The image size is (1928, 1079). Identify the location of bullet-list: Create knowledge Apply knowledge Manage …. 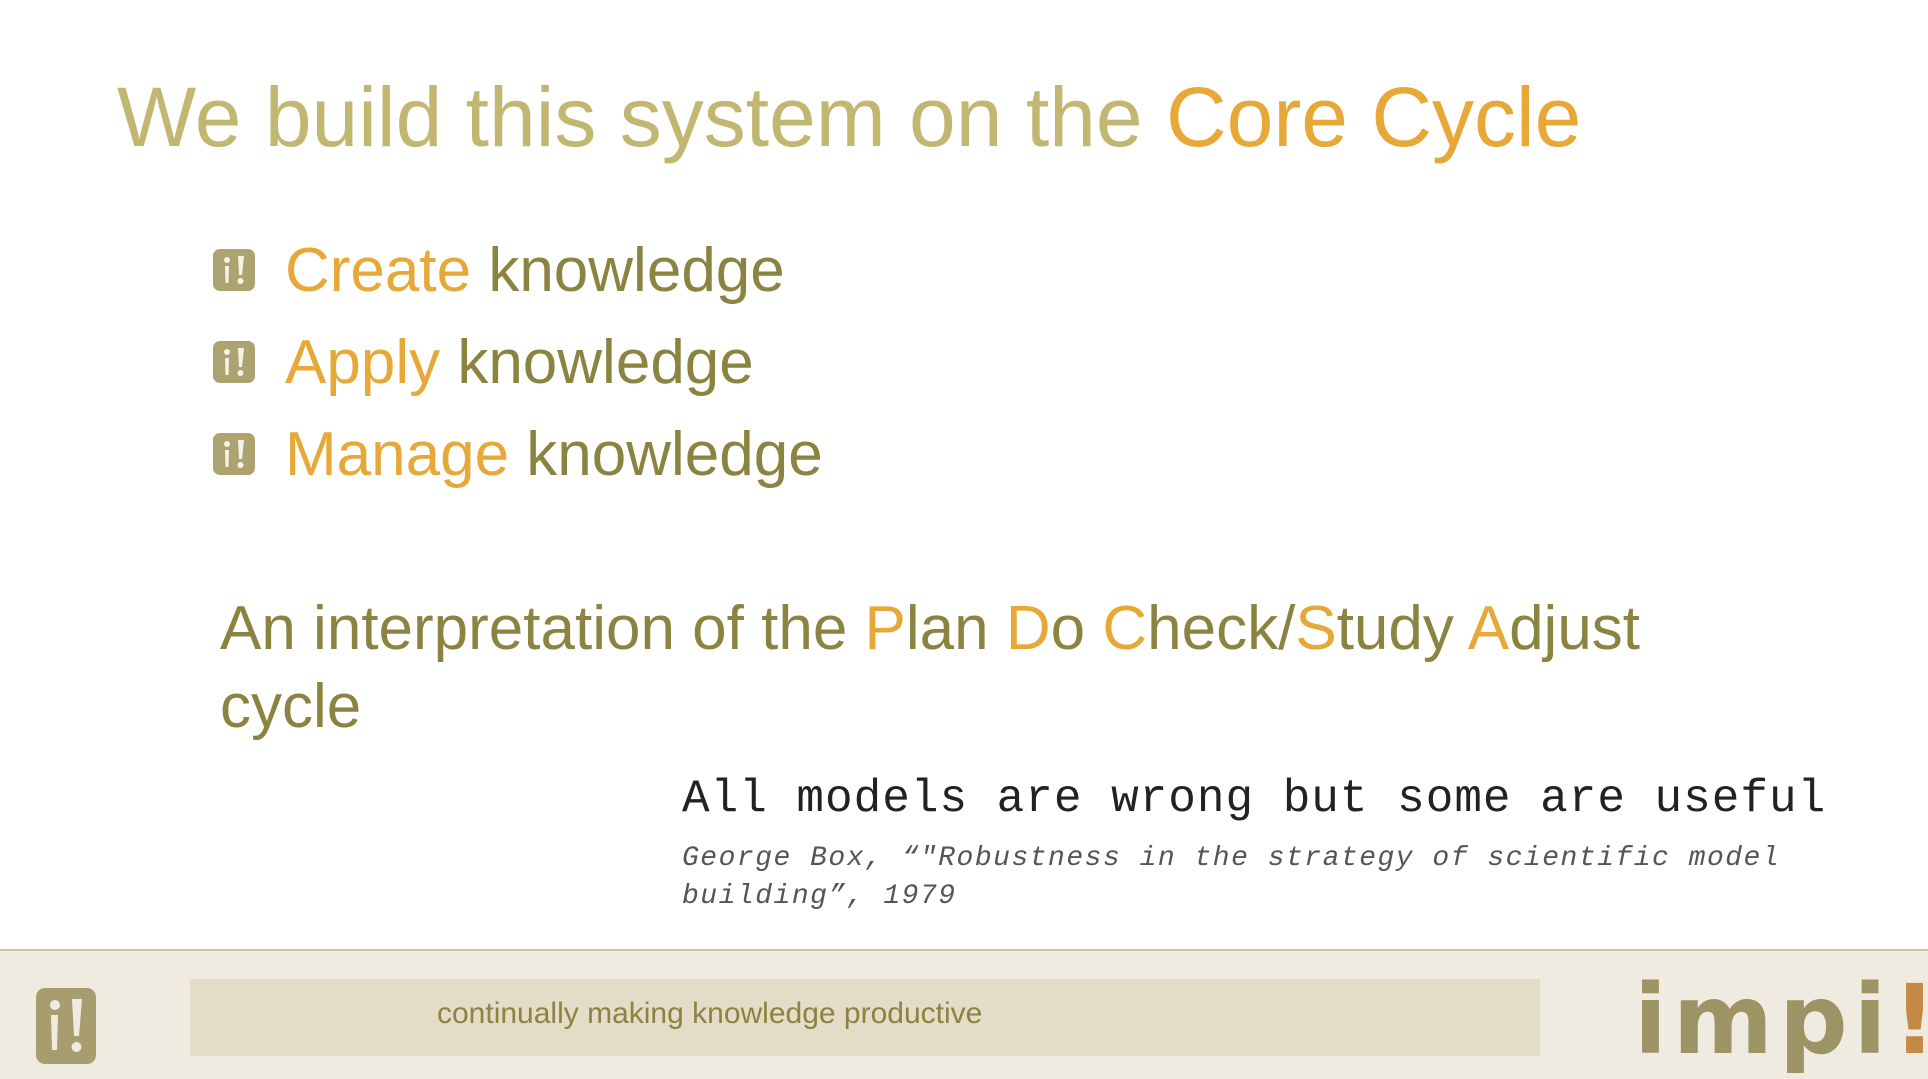
(518, 362).